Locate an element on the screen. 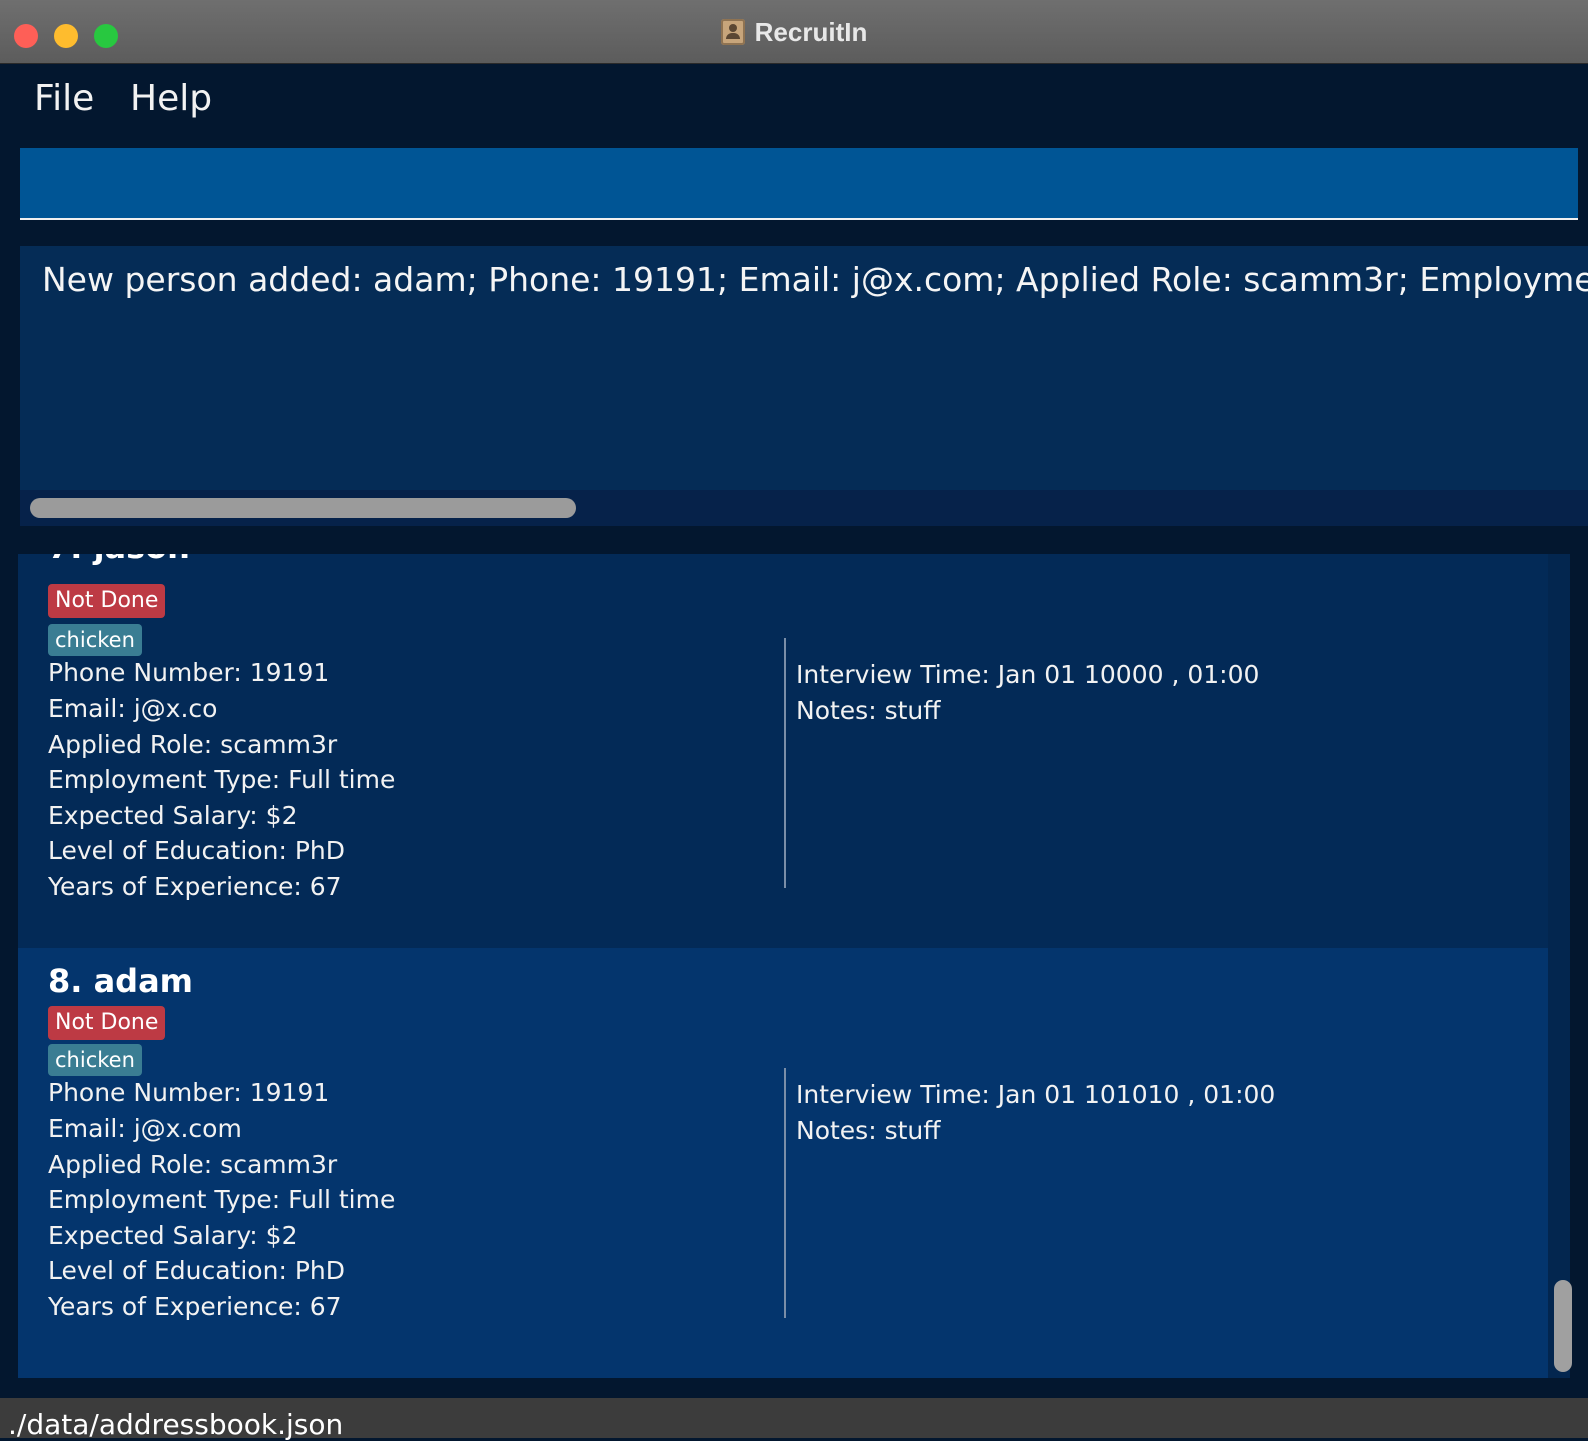  person-name: 7. jason is located at coordinates (119, 560).